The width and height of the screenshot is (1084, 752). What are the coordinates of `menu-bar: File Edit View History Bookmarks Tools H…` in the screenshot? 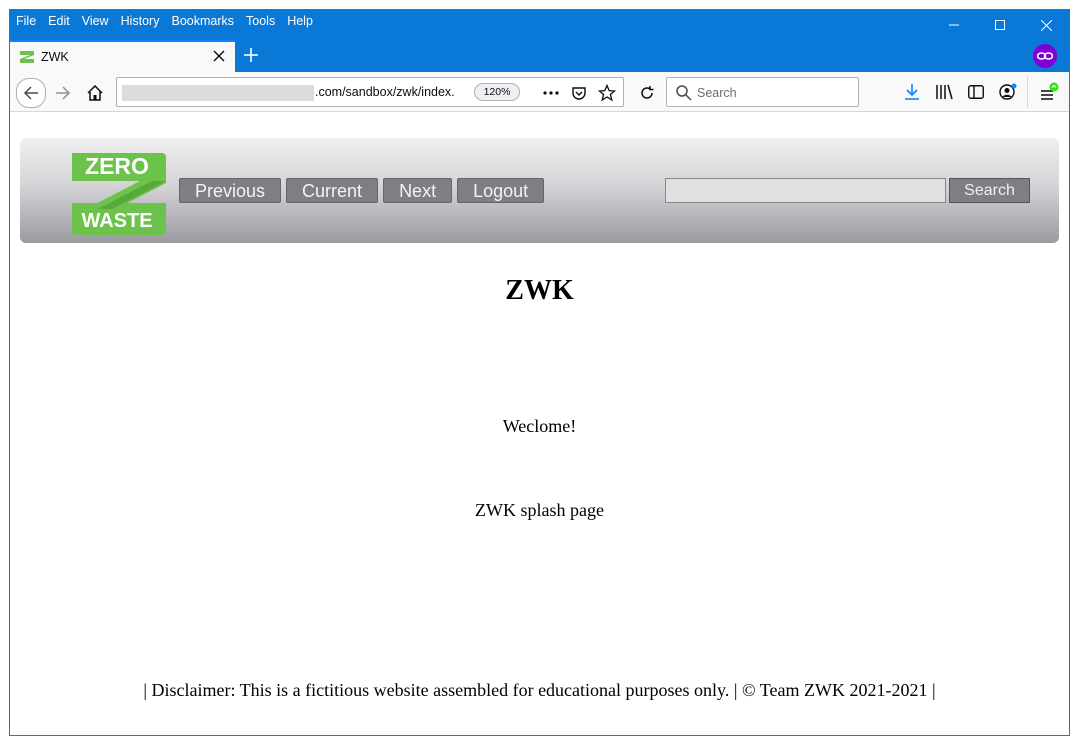 It's located at (164, 21).